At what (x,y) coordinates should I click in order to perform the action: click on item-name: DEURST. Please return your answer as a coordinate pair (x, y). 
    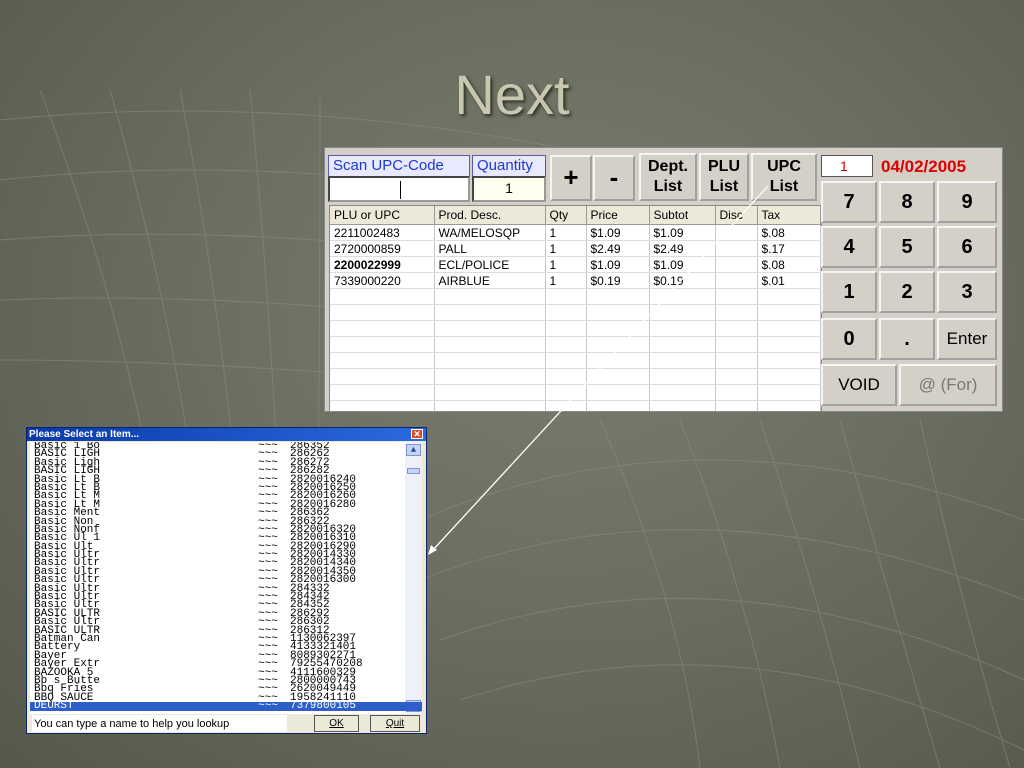
    Looking at the image, I should click on (54, 706).